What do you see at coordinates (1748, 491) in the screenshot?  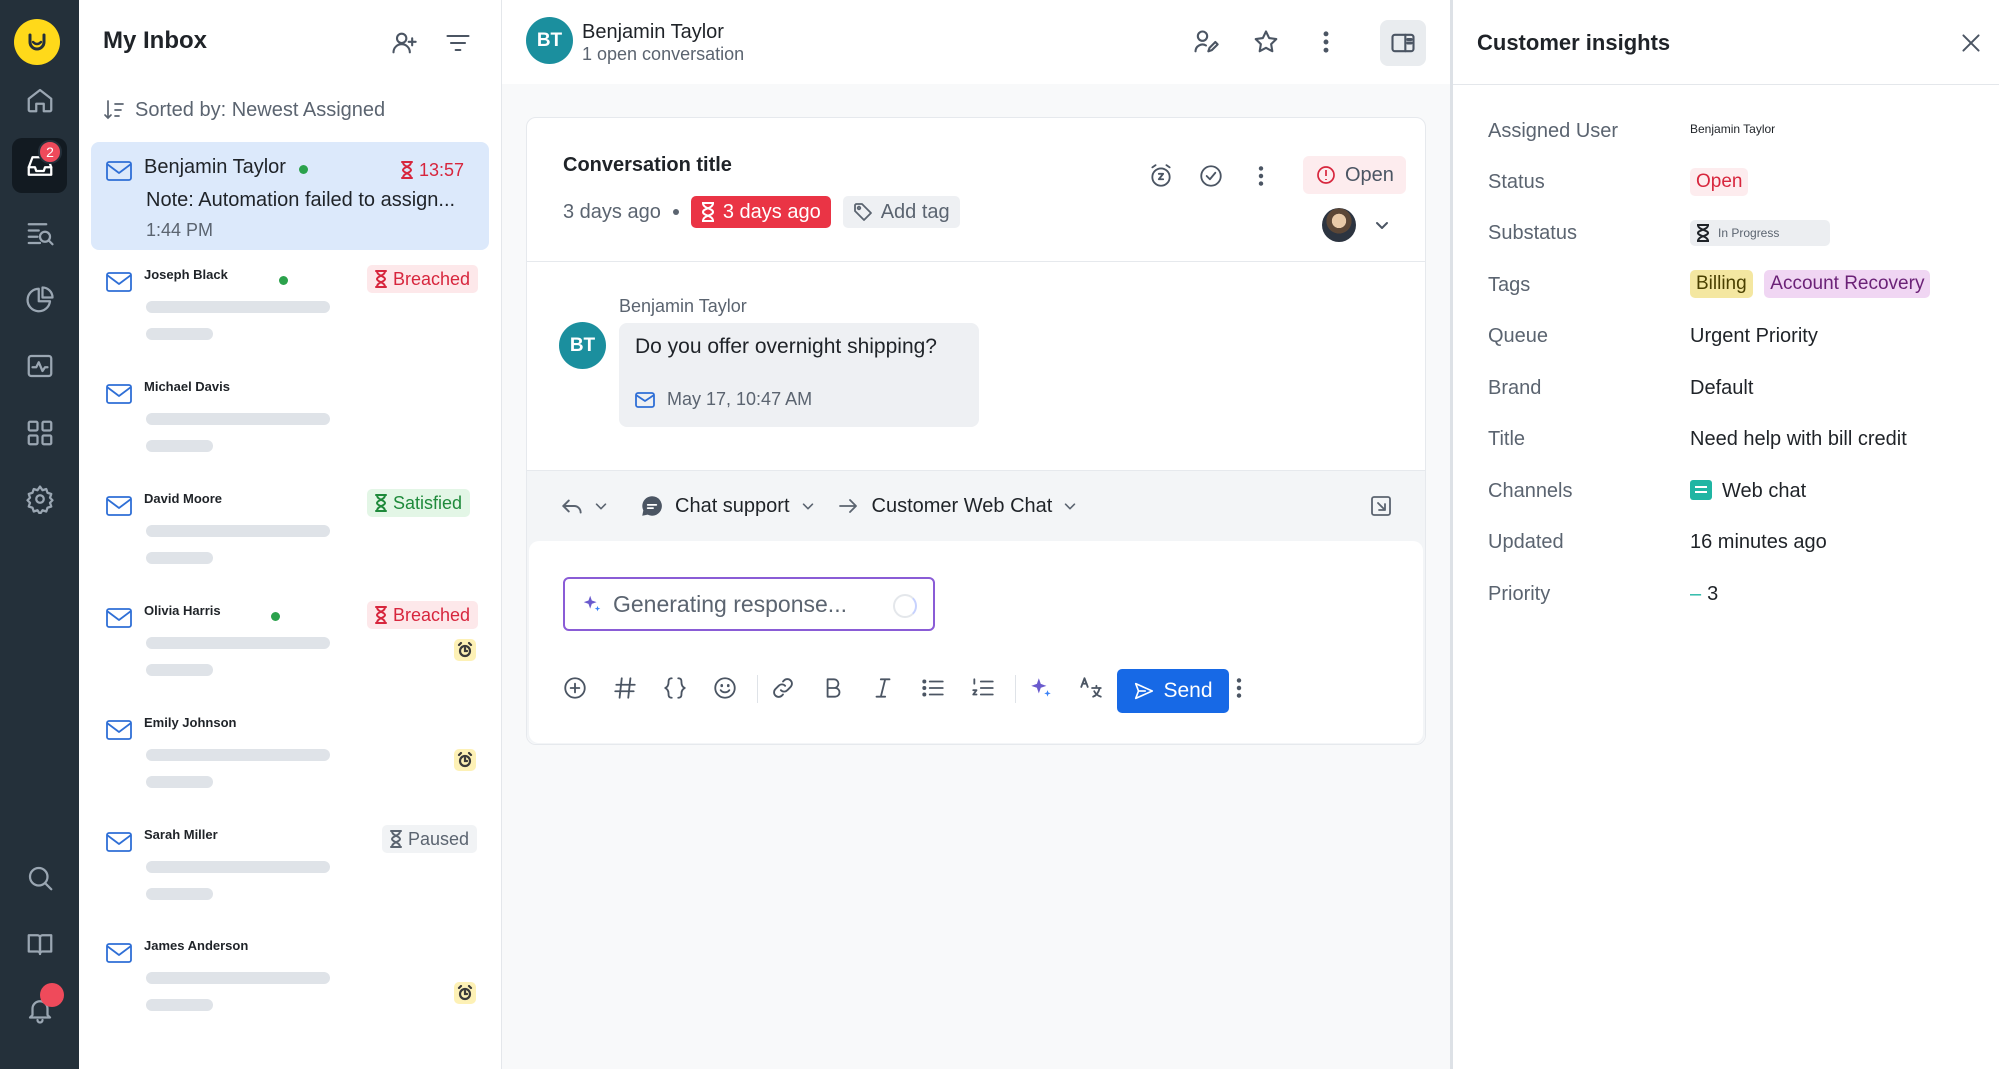 I see `channels-value: Web chat` at bounding box center [1748, 491].